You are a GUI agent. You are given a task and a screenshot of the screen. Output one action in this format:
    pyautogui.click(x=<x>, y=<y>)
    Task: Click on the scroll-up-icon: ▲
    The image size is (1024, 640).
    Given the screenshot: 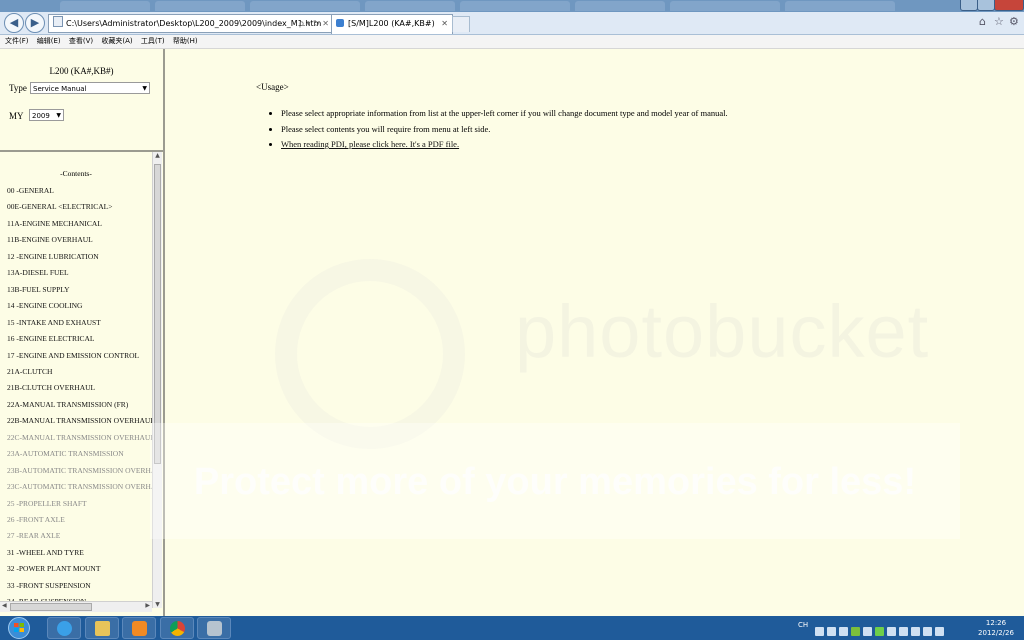 What is the action you would take?
    pyautogui.click(x=157, y=155)
    